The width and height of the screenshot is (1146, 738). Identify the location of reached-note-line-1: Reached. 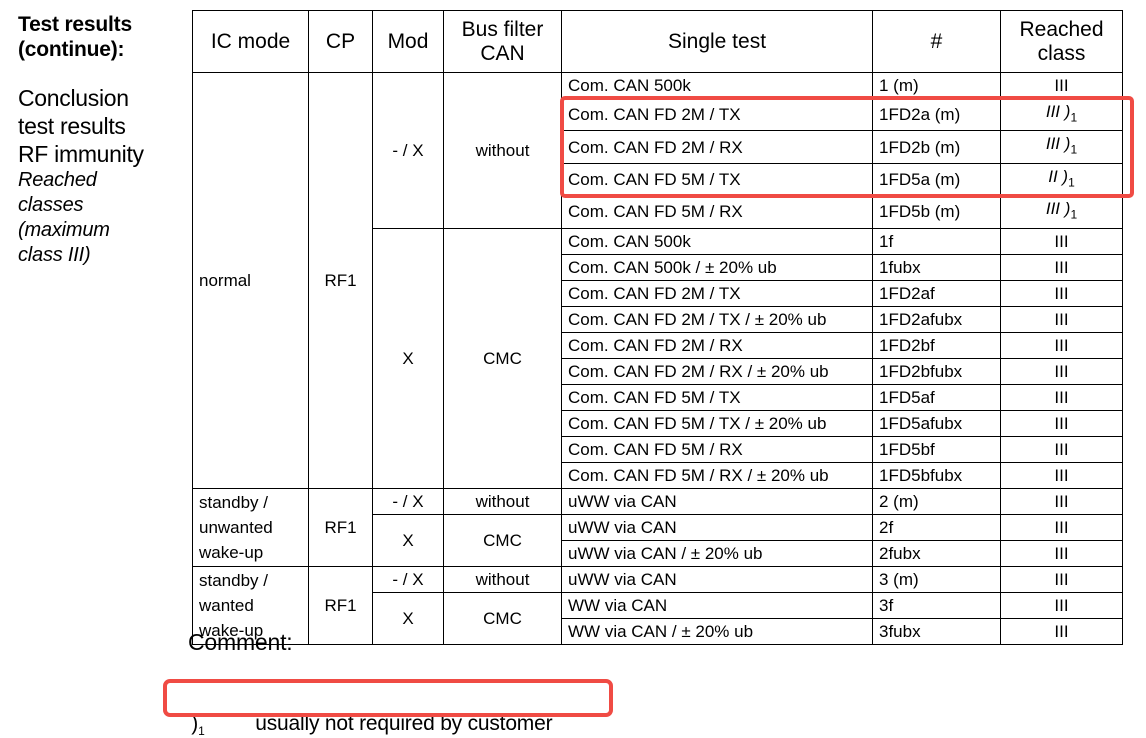
(57, 180).